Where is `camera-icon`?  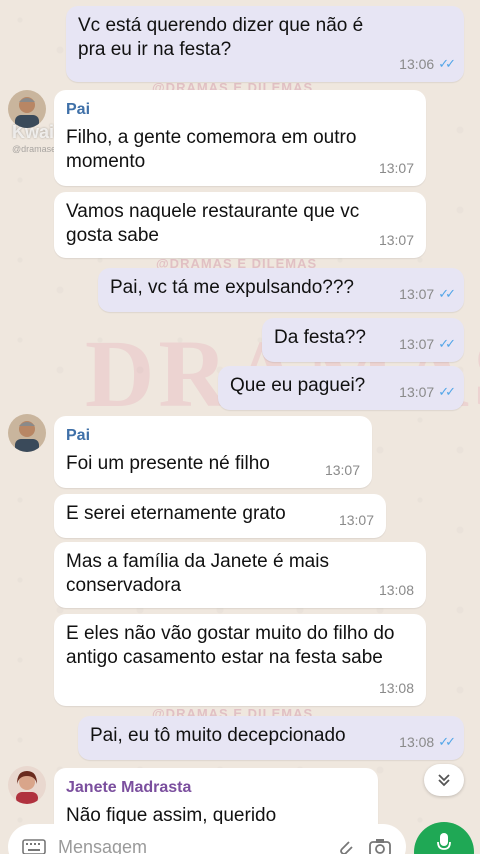
camera-icon is located at coordinates (380, 845).